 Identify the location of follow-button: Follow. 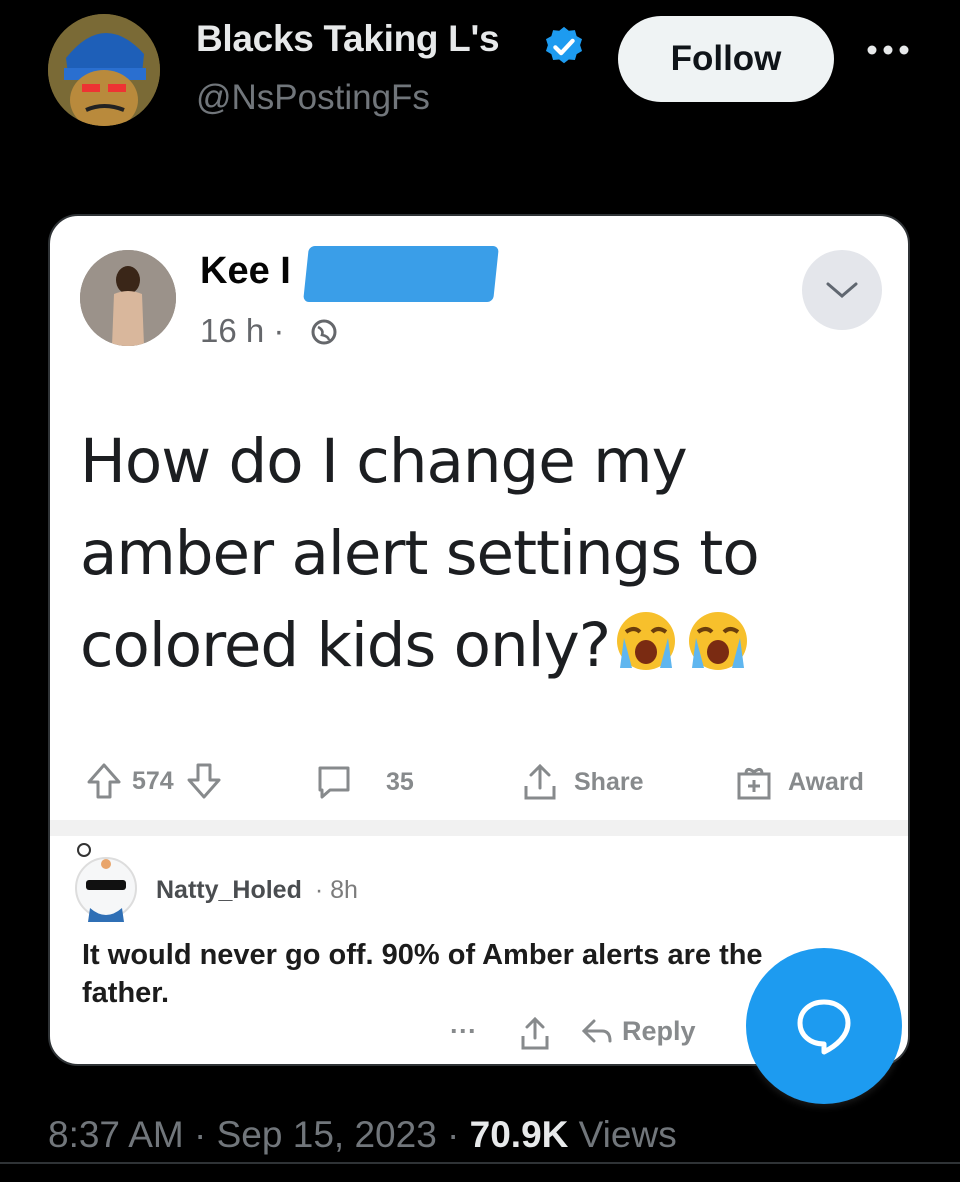
(726, 59).